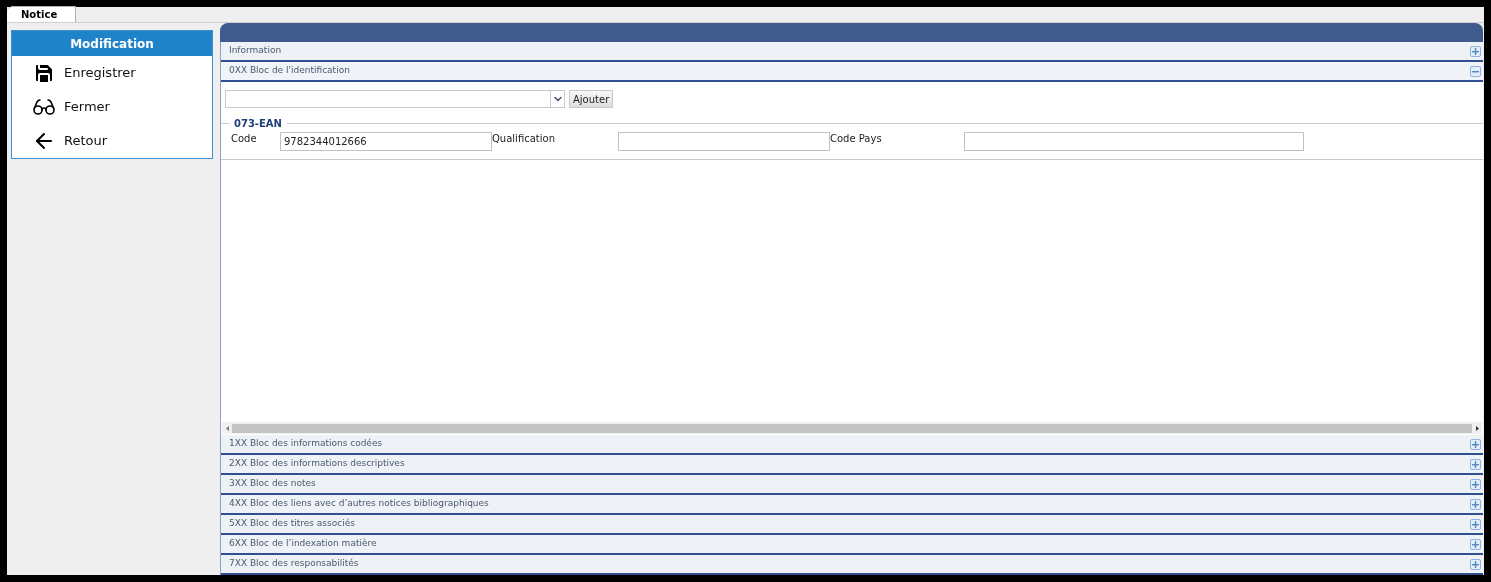 The height and width of the screenshot is (582, 1491). What do you see at coordinates (294, 564) in the screenshot?
I see `section-title: 7XX Bloc des responsabilités` at bounding box center [294, 564].